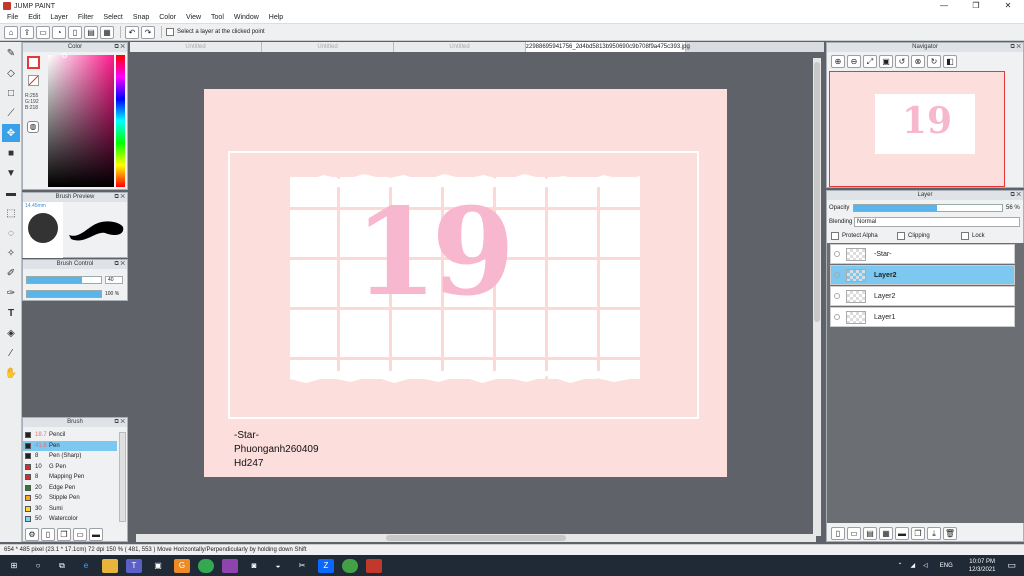 The width and height of the screenshot is (1024, 576). Describe the element at coordinates (350, 565) in the screenshot. I see `app-green-icon` at that location.